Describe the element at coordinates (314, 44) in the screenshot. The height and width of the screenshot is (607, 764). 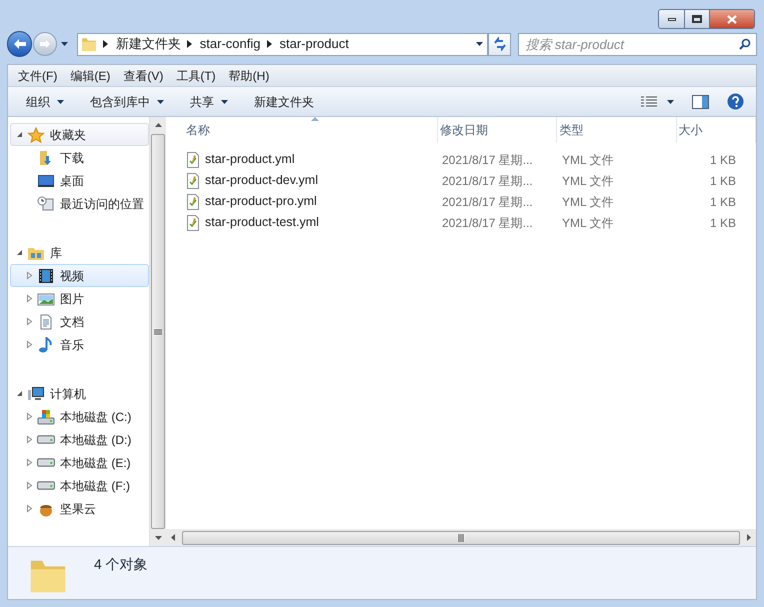
I see `breadcrumb-item: star-product` at that location.